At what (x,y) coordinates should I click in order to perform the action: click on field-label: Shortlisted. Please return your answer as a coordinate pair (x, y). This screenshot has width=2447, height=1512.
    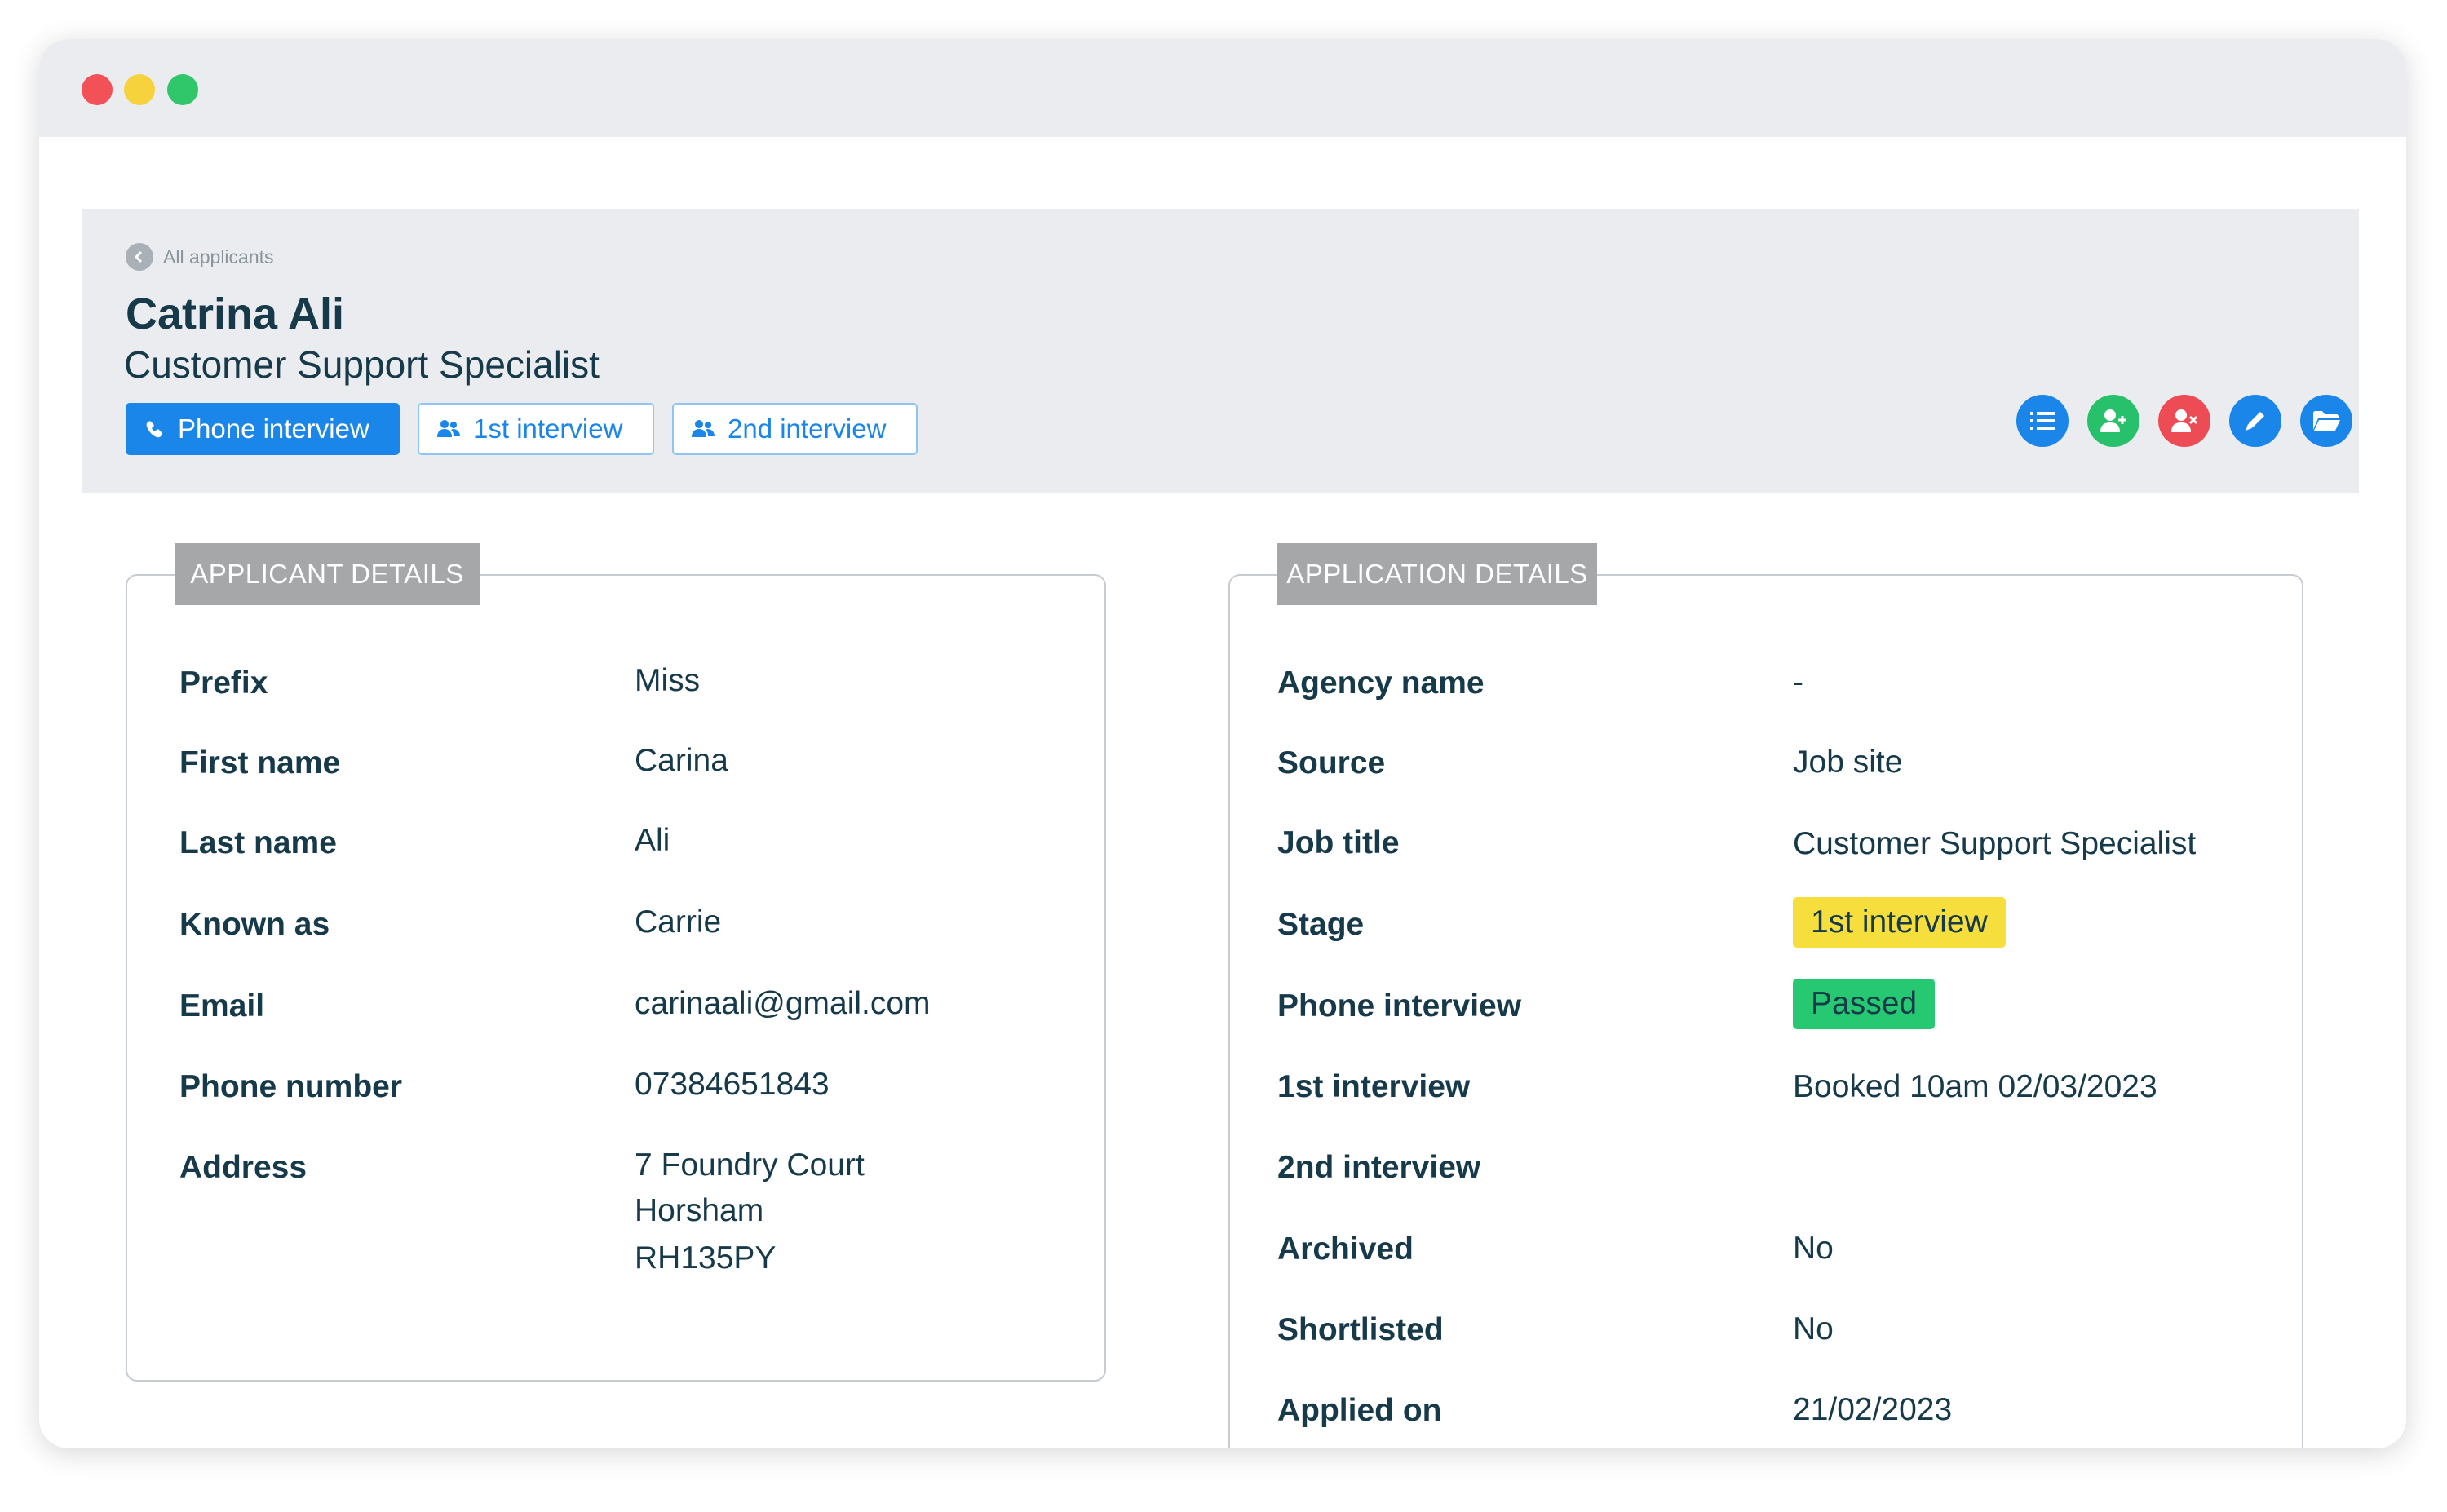
    Looking at the image, I should click on (1360, 1330).